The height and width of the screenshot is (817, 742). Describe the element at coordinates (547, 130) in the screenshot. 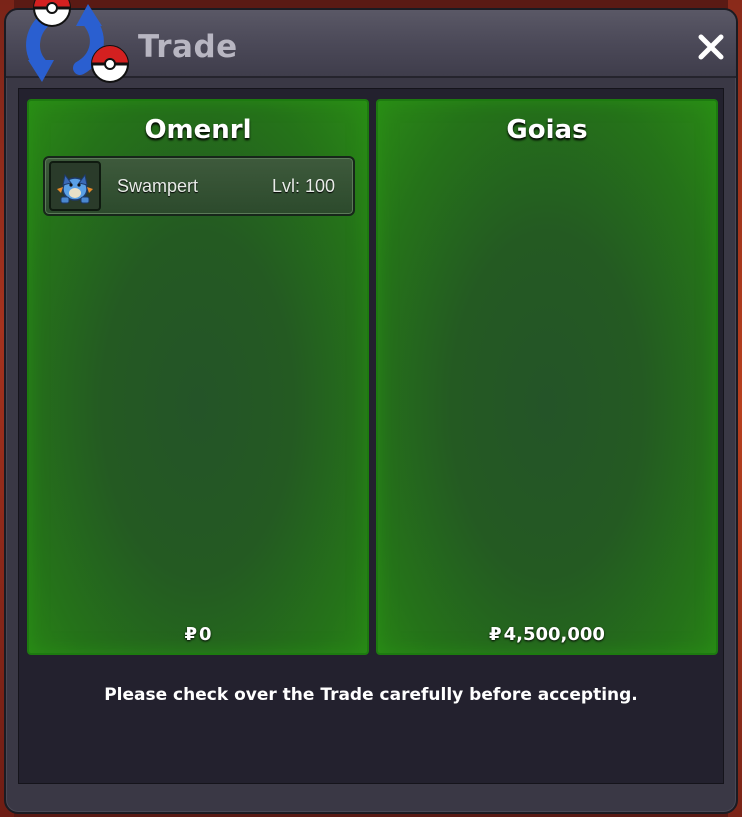

I see `right-player-name: Goias` at that location.